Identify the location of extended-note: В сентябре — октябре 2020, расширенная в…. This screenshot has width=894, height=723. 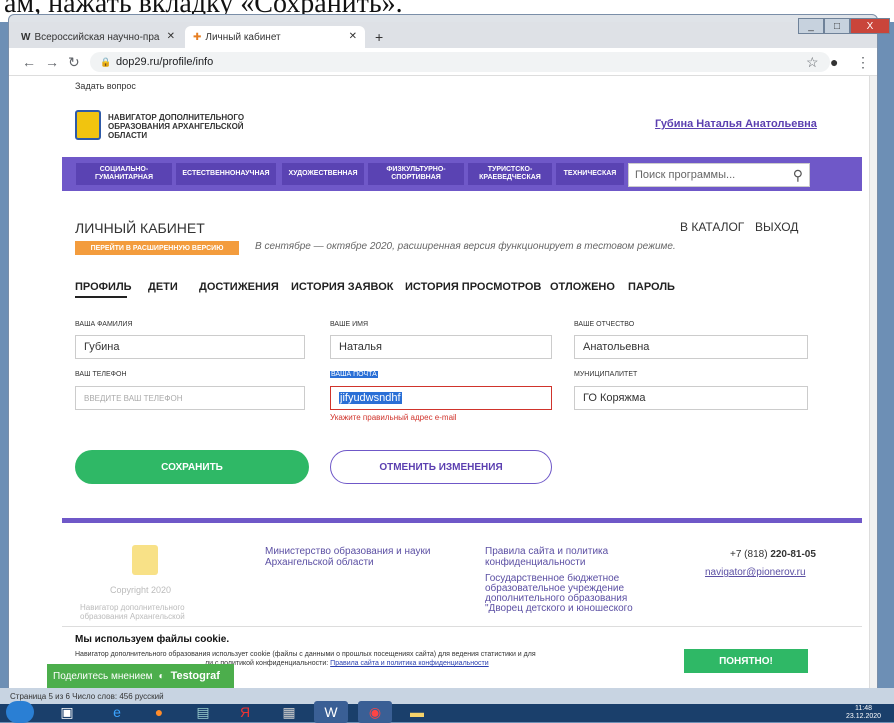
(465, 246).